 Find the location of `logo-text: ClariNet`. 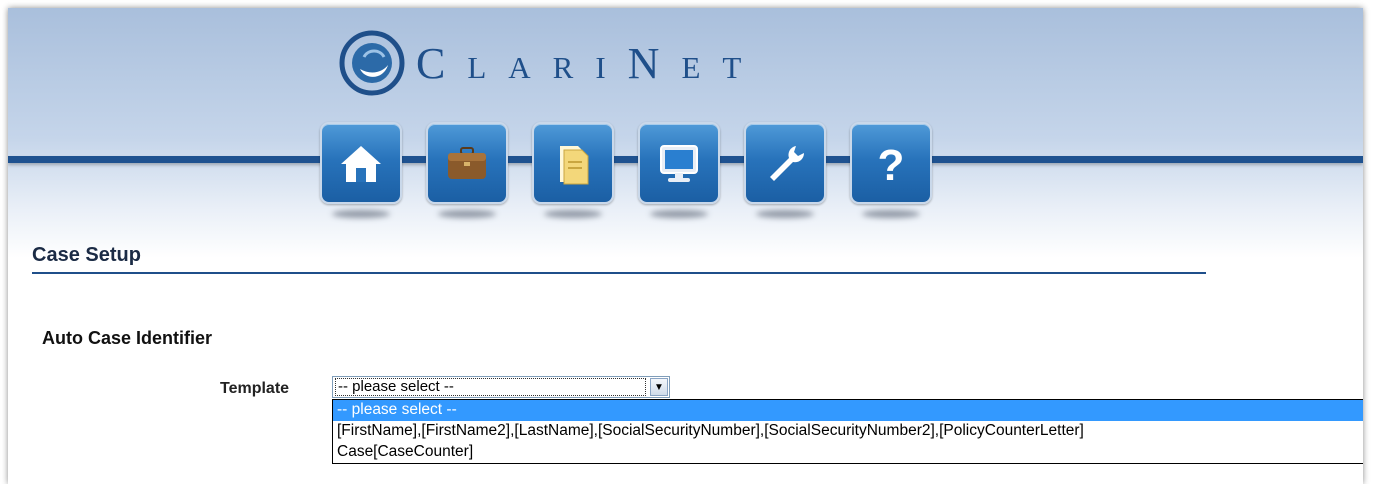

logo-text: ClariNet is located at coordinates (590, 63).